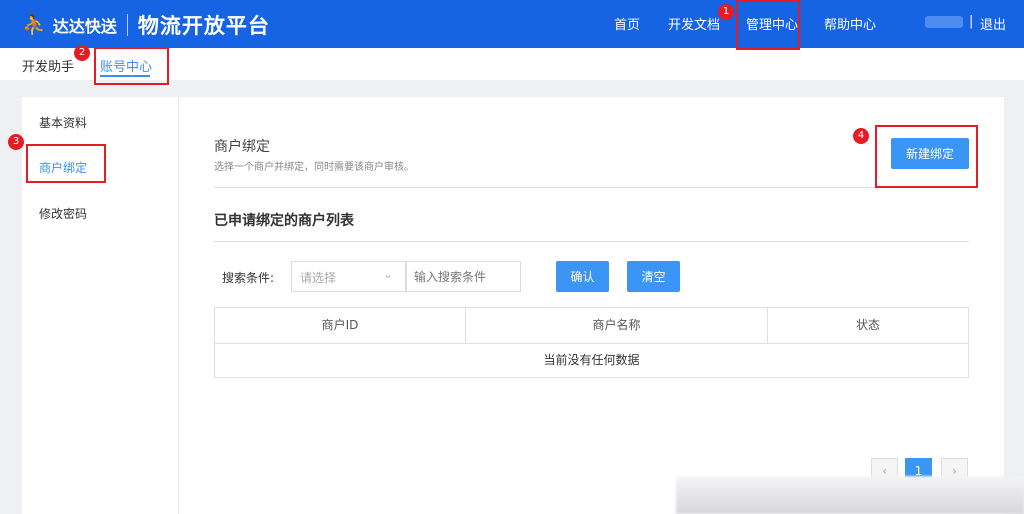 The image size is (1024, 514). I want to click on subnav-dev-assistant: 开发助手, so click(48, 65).